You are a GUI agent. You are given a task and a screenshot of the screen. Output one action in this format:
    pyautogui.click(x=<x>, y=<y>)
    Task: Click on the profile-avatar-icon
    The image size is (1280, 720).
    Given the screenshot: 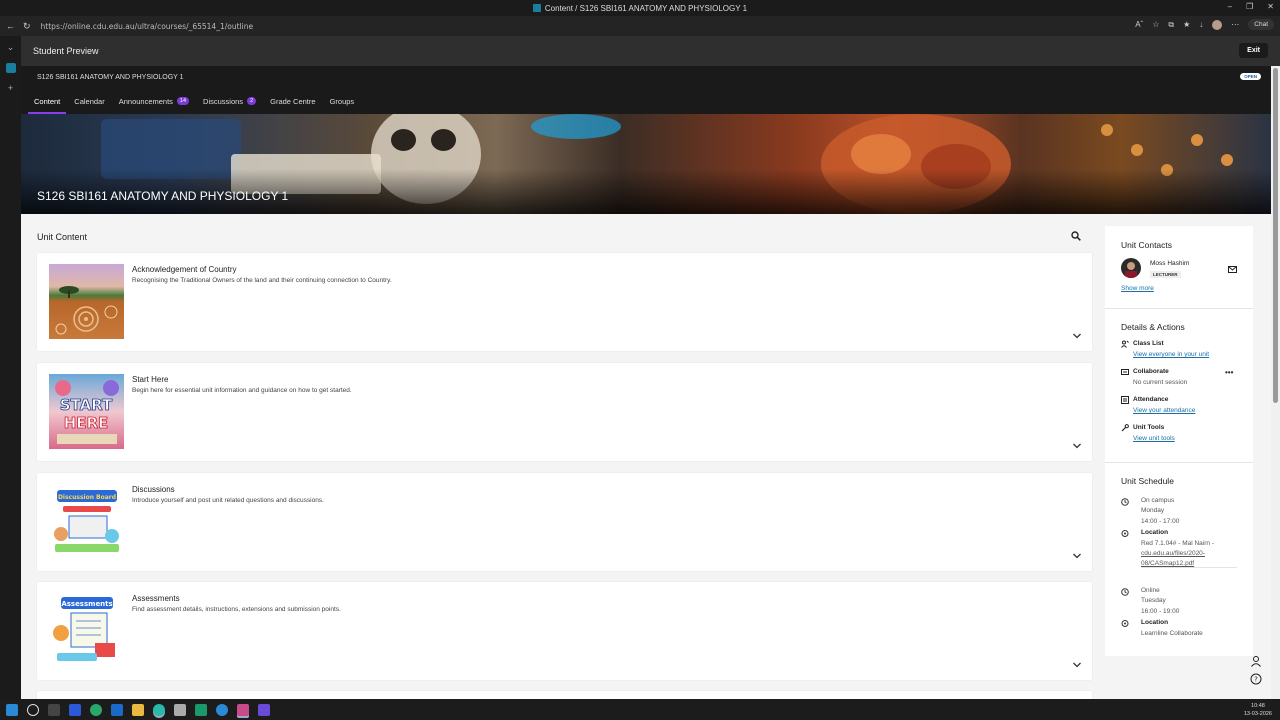 What is the action you would take?
    pyautogui.click(x=1217, y=24)
    